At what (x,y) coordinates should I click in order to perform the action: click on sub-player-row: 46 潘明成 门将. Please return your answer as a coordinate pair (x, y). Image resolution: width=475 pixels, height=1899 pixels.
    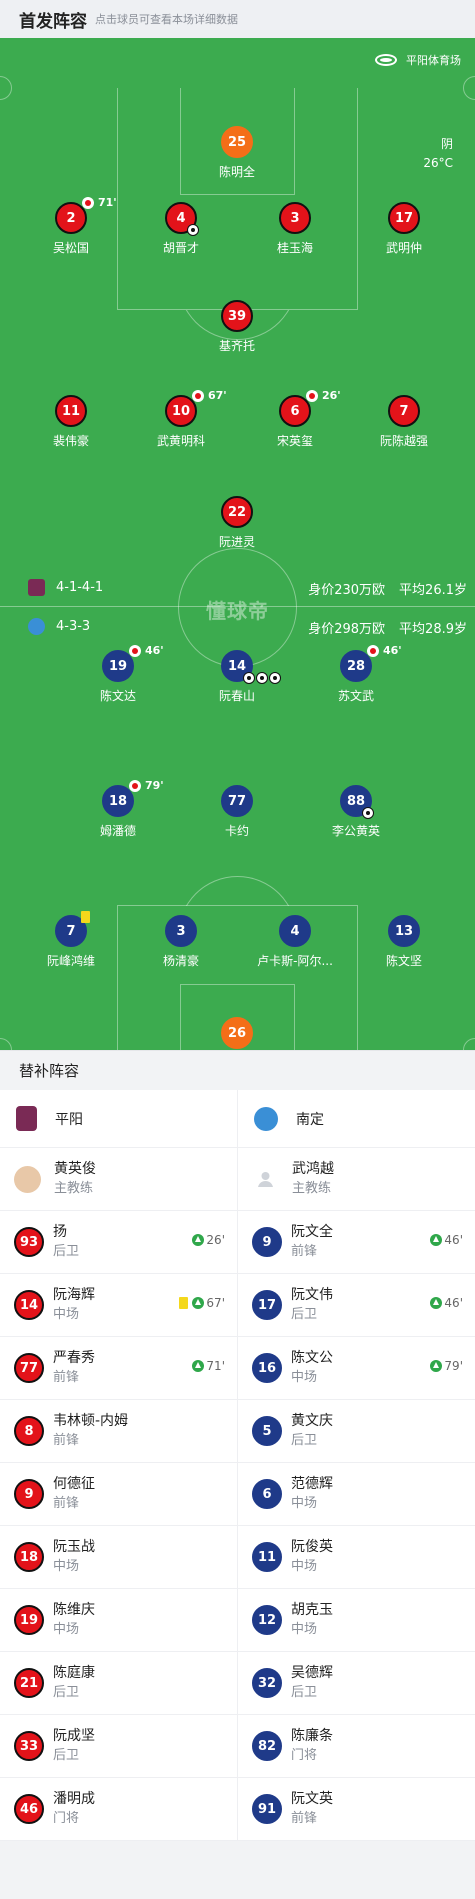
    Looking at the image, I should click on (118, 1809).